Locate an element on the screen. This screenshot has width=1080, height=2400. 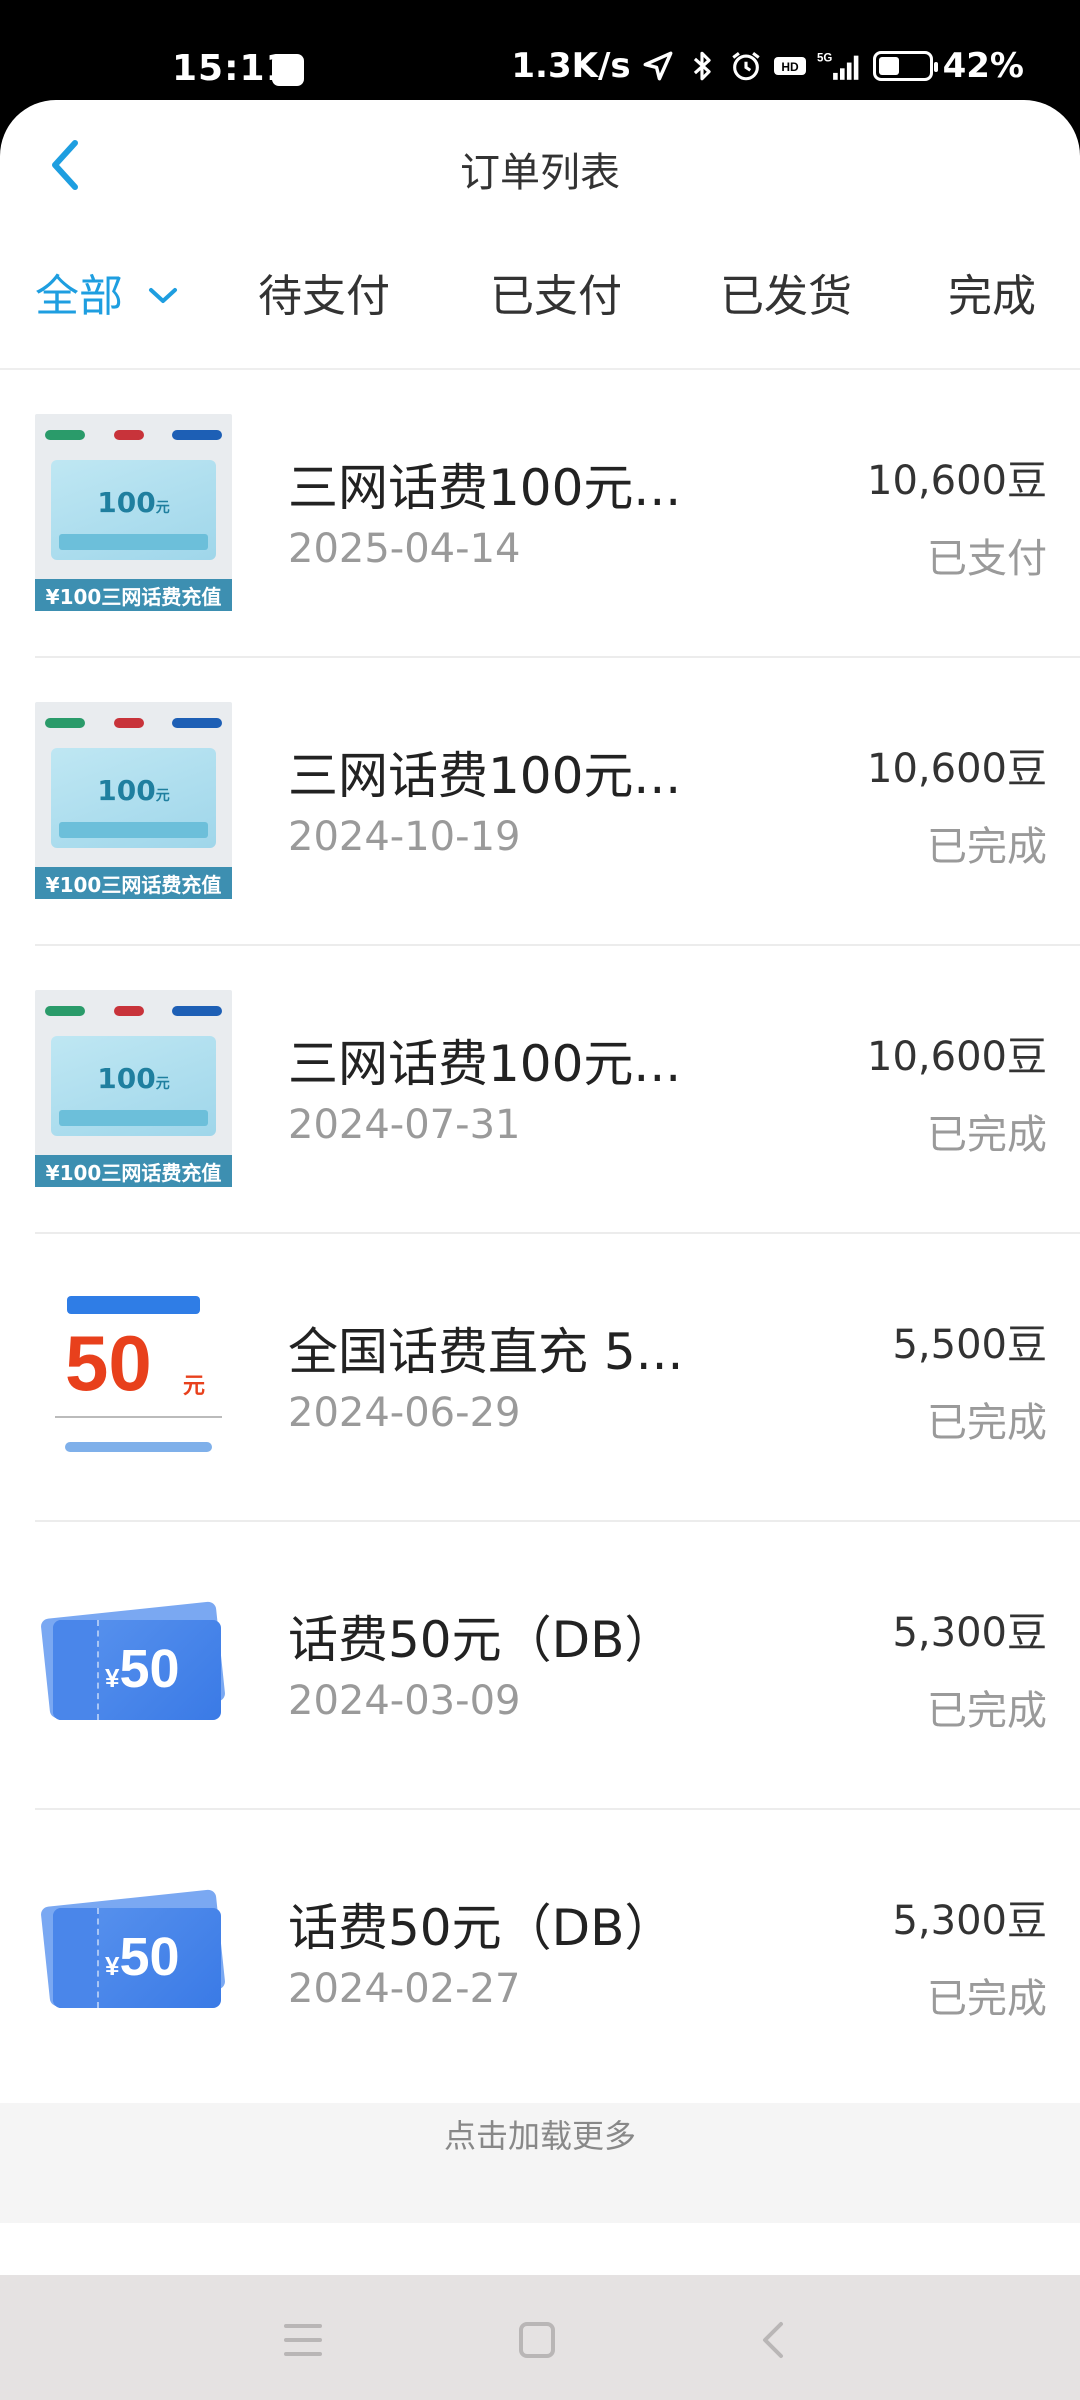
tab-label: 全部 is located at coordinates (79, 296).